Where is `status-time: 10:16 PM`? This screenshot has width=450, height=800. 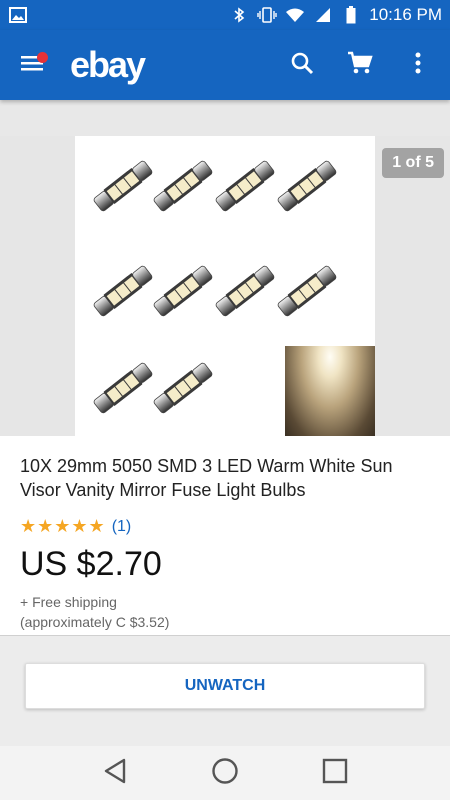 status-time: 10:16 PM is located at coordinates (405, 14).